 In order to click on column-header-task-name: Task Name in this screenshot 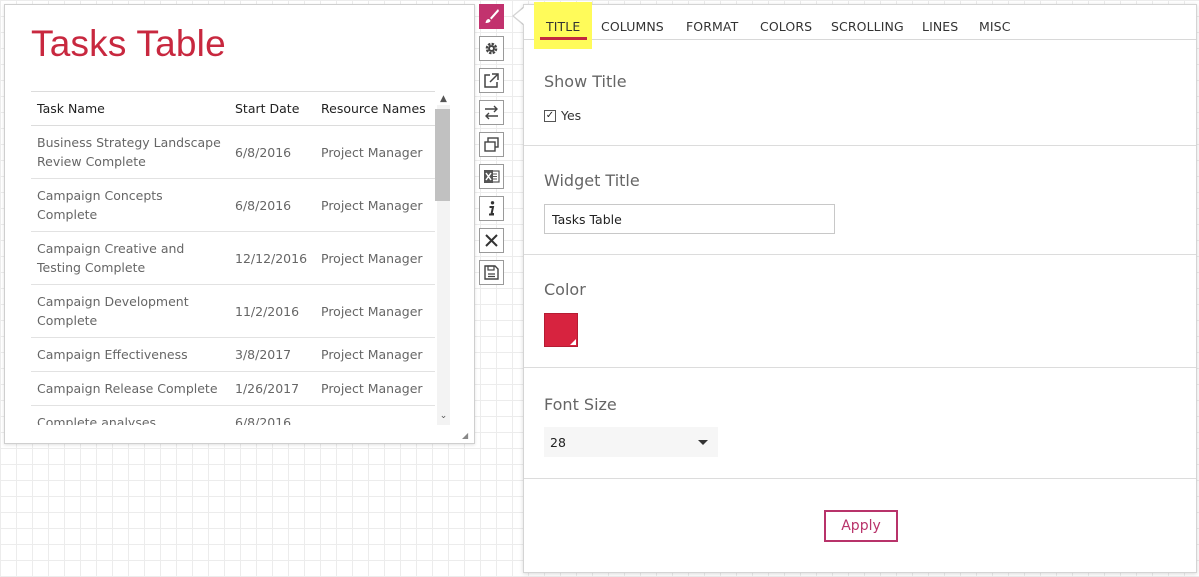, I will do `click(130, 108)`.